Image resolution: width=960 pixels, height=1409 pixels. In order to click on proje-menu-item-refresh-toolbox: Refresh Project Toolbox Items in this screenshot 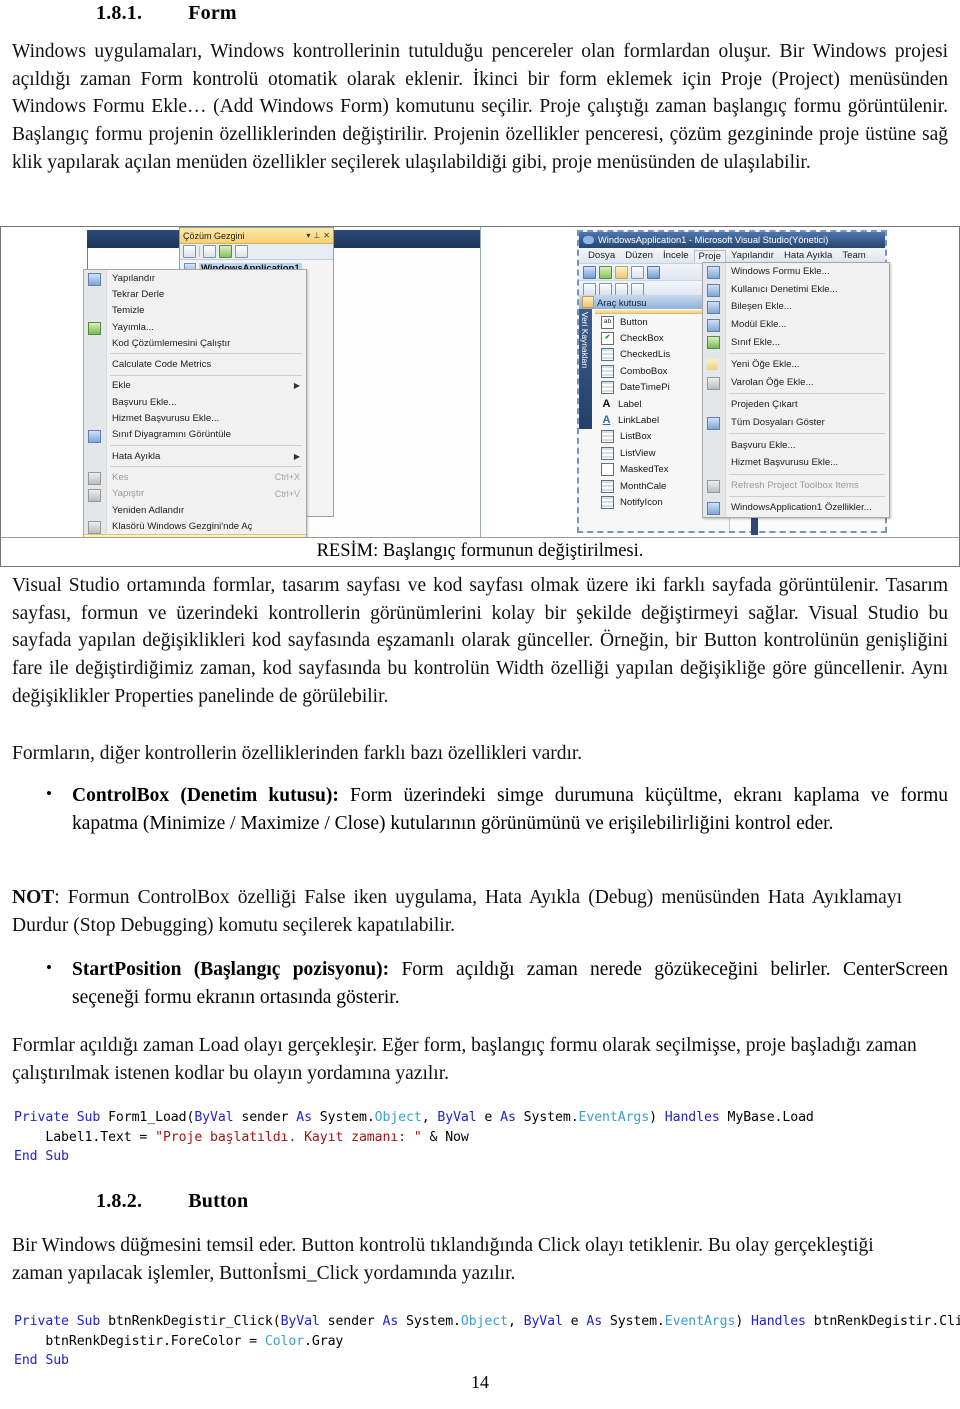, I will do `click(796, 486)`.